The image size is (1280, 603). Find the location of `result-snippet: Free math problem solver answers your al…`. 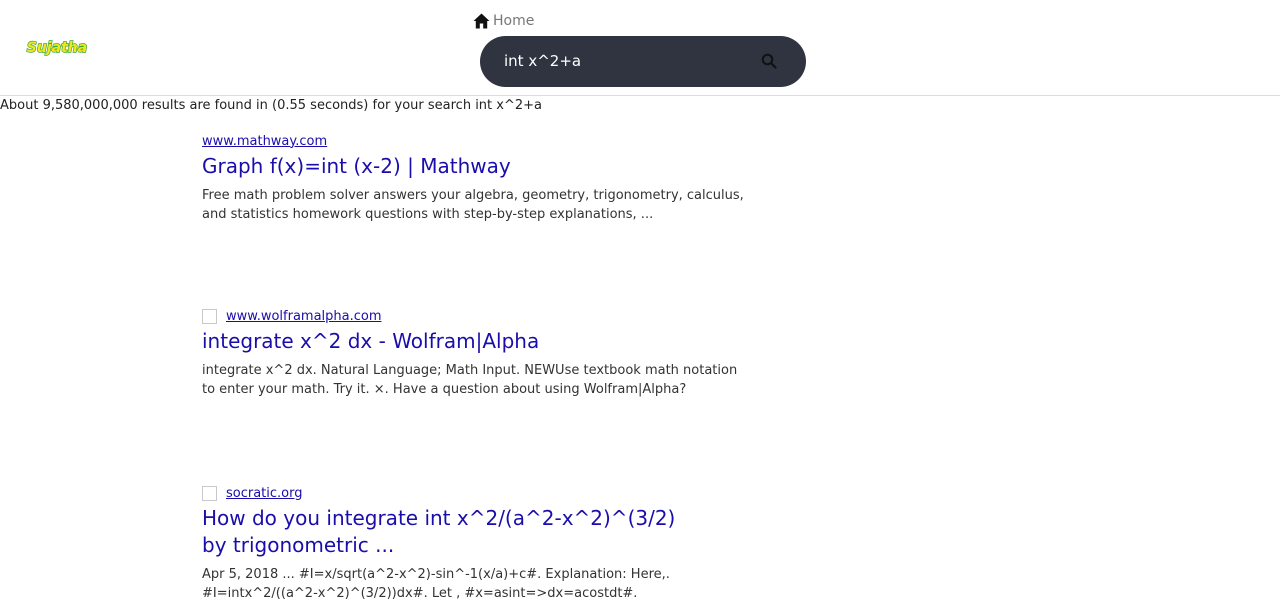

result-snippet: Free math problem solver answers your al… is located at coordinates (473, 205).